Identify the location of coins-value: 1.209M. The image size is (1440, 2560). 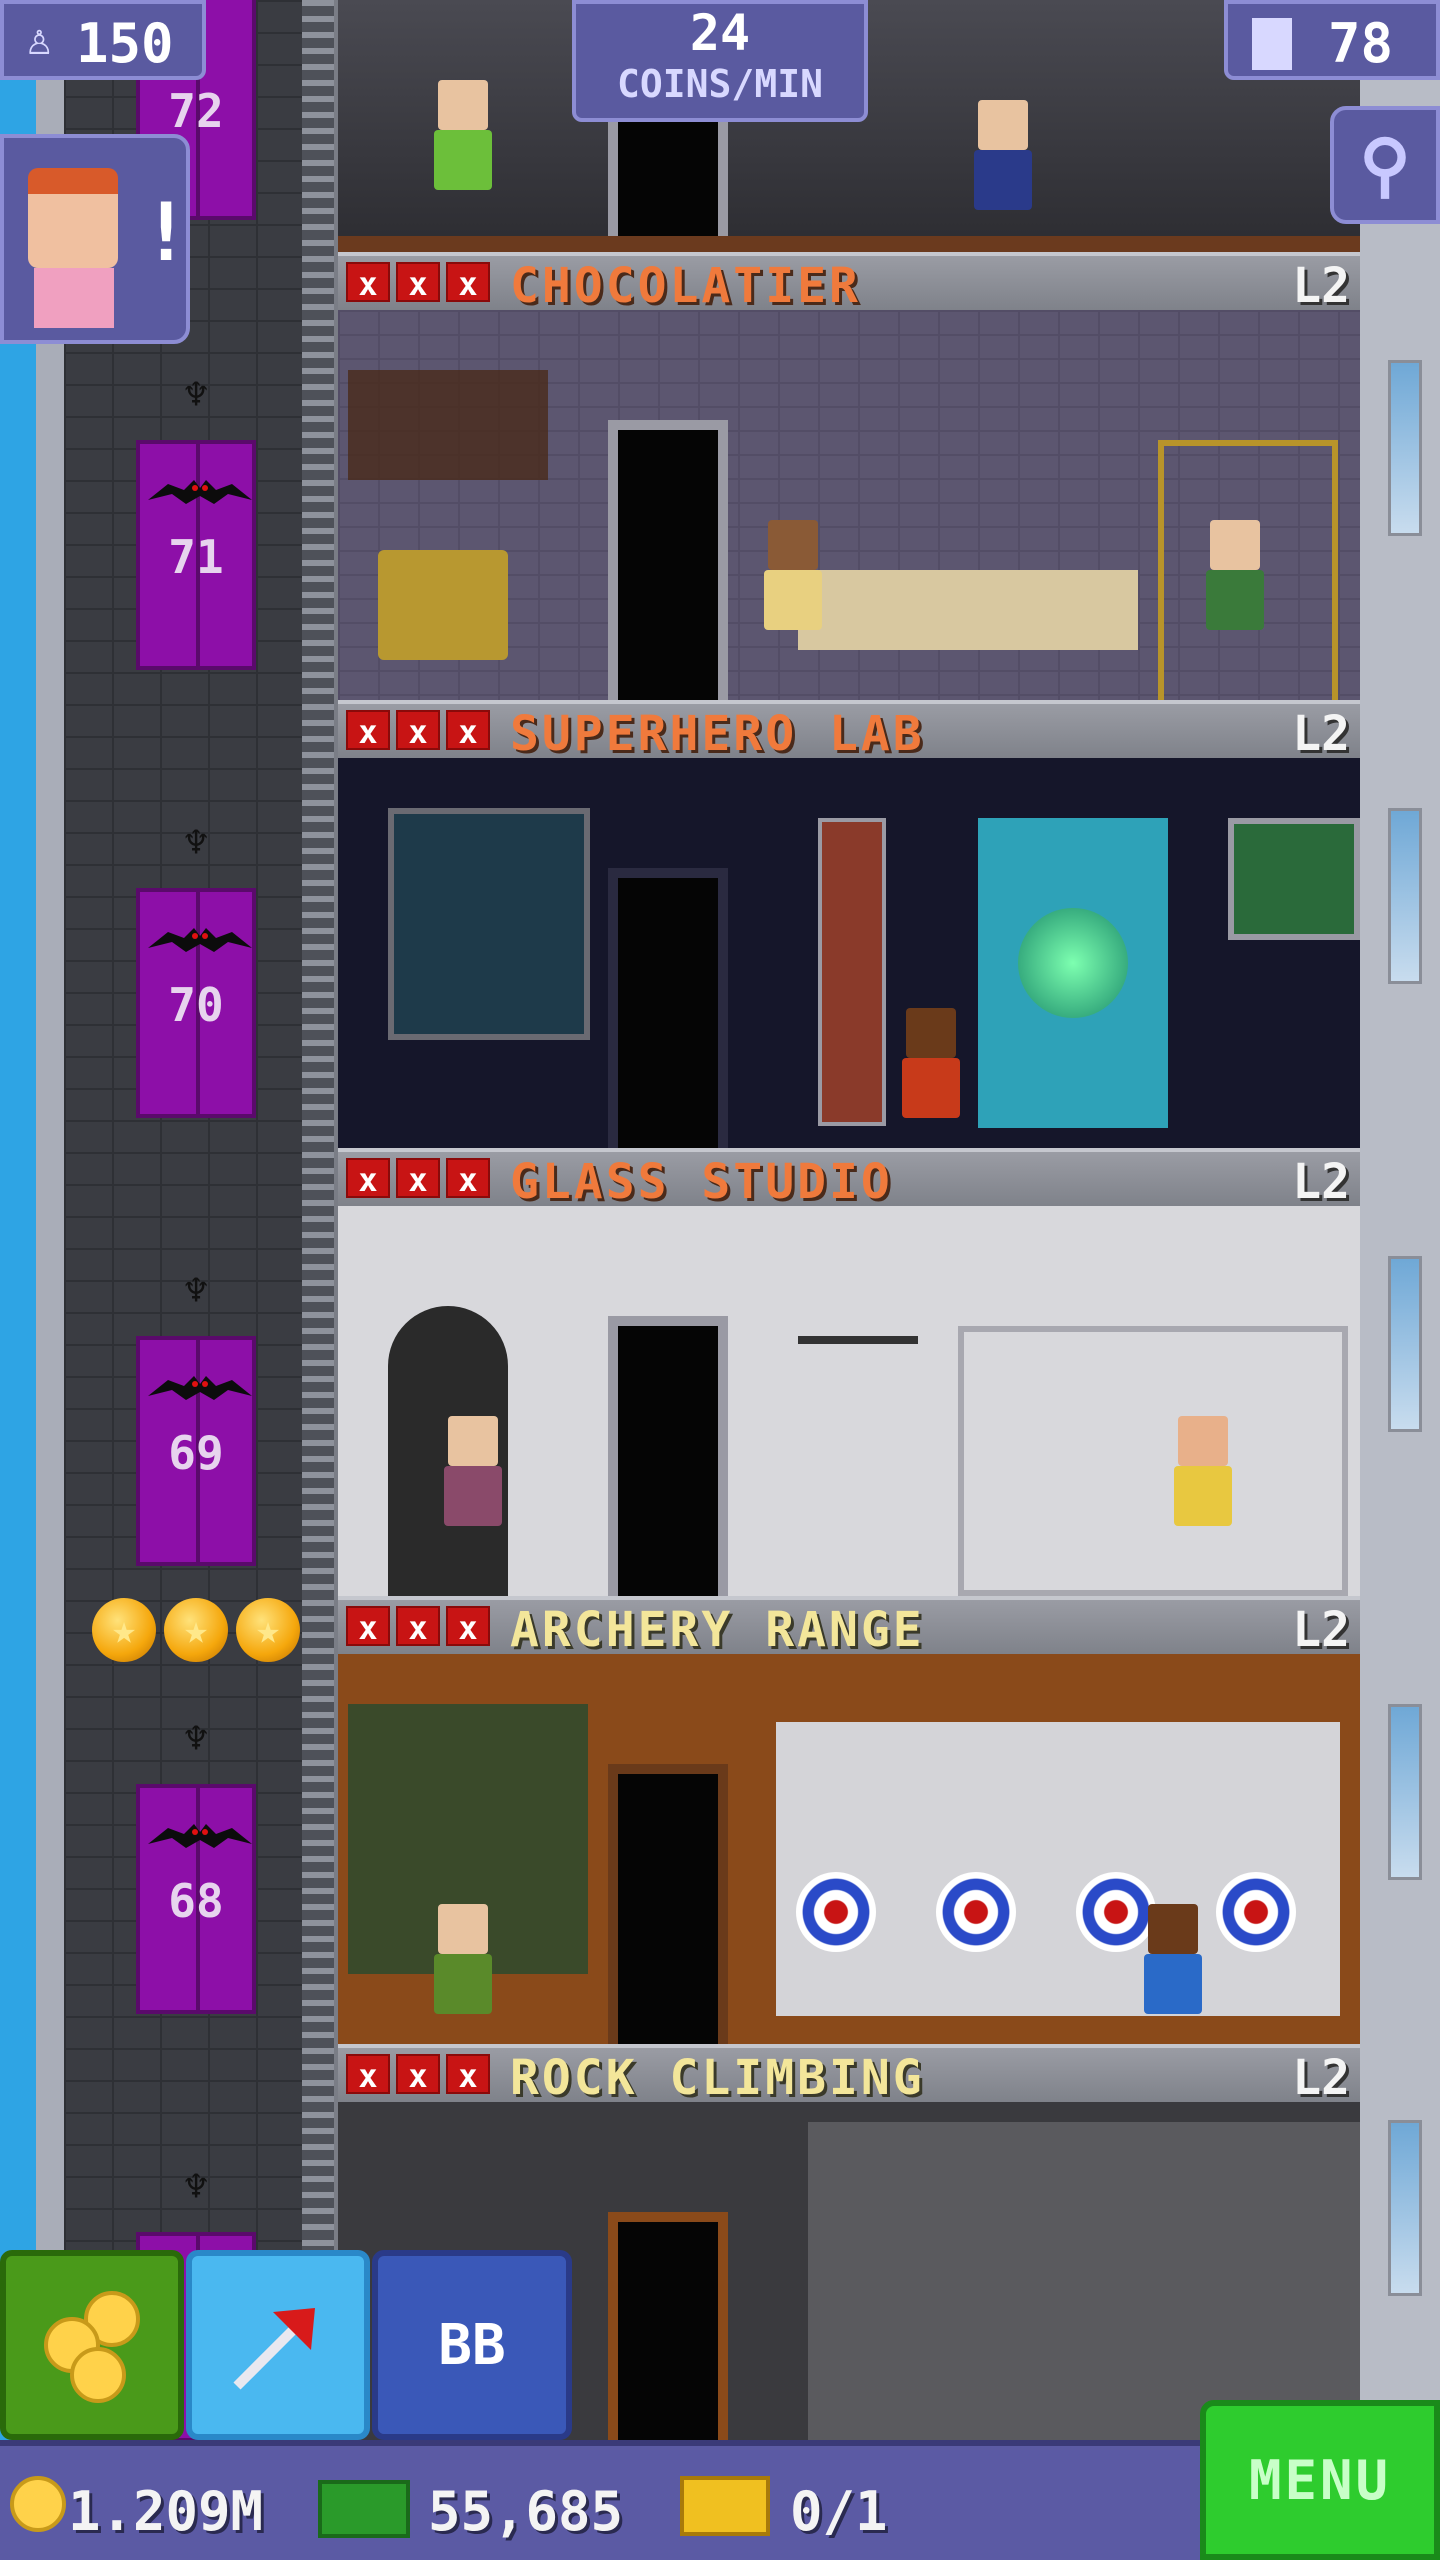
(166, 2511).